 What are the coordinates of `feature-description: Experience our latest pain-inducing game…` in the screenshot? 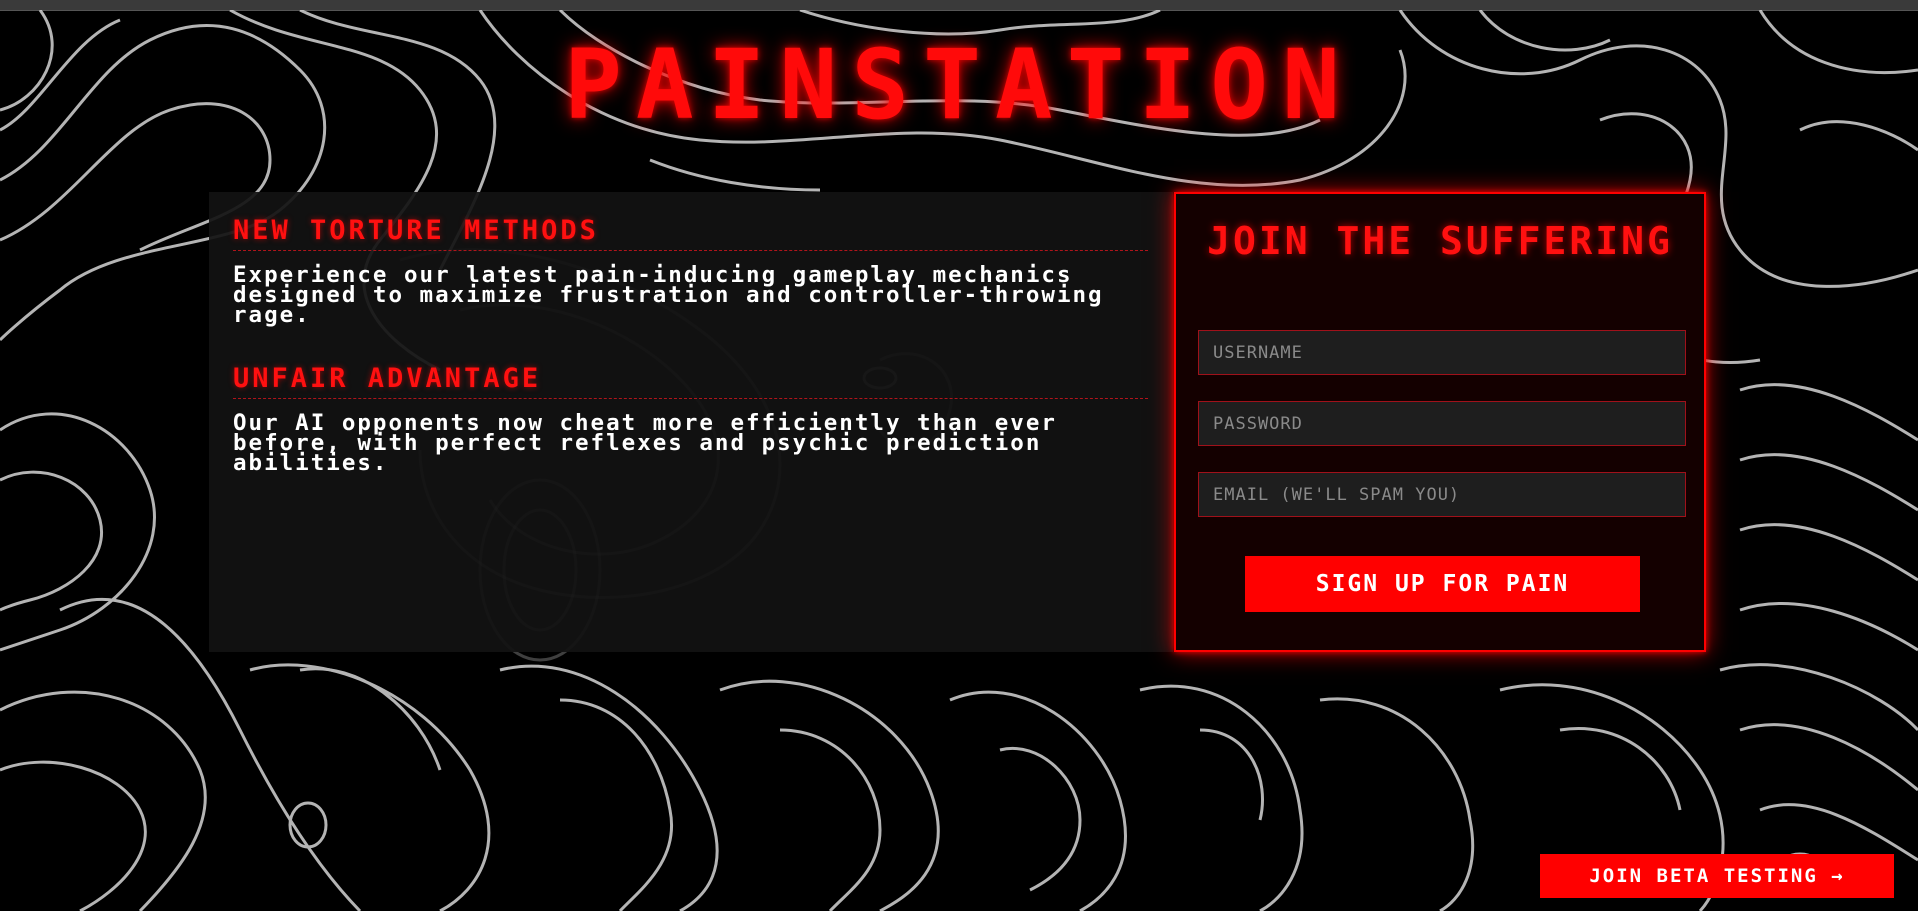 It's located at (668, 295).